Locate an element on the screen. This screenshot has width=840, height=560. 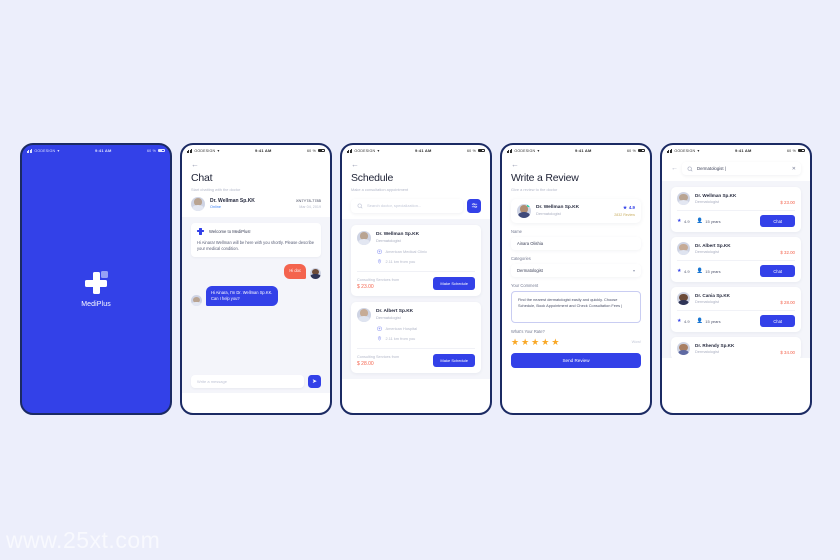
chevron-down-icon: ▾ is located at coordinates (633, 270).